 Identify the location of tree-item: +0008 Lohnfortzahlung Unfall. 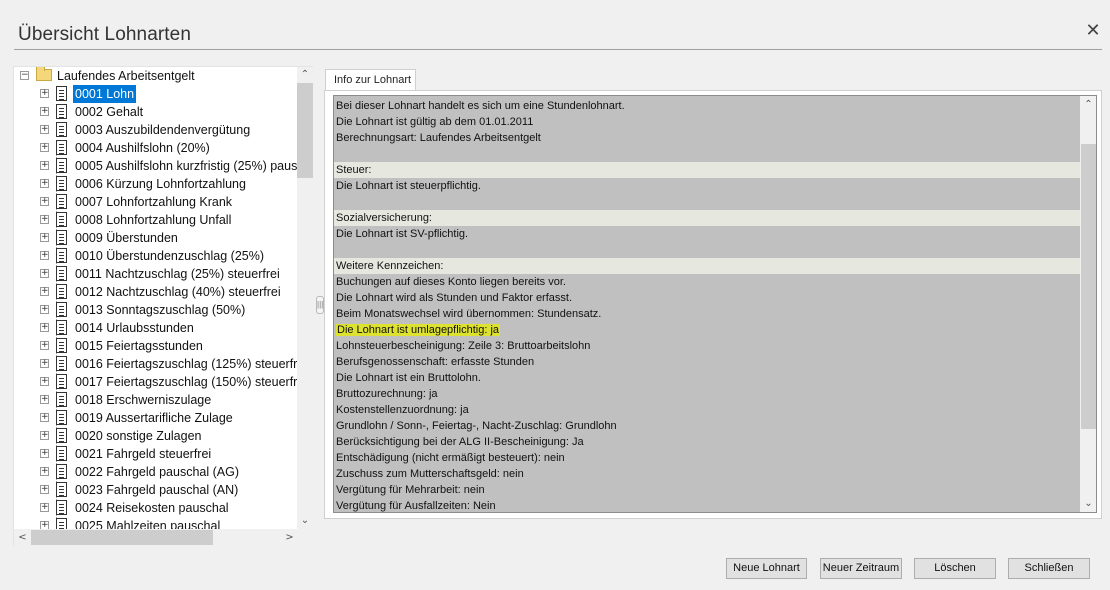
(155, 220).